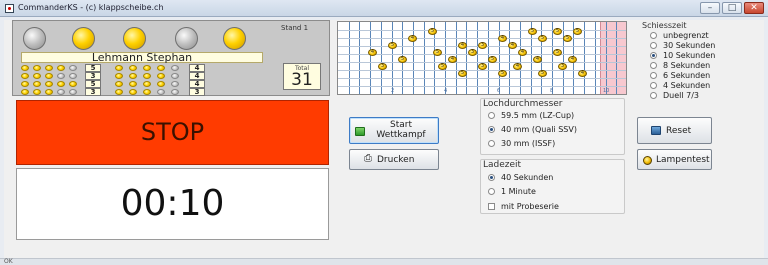 The height and width of the screenshot is (265, 768). I want to click on drucken-label: Drucken, so click(396, 160).